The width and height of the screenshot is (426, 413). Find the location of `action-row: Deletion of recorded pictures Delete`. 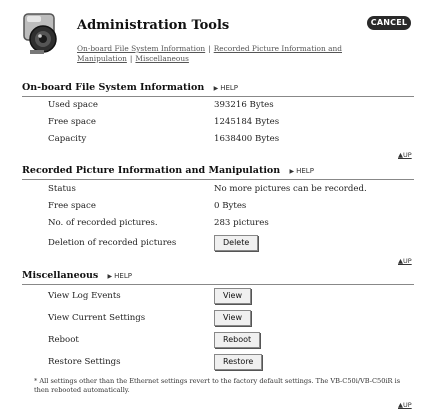

action-row: Deletion of recorded pictures Delete is located at coordinates (231, 243).